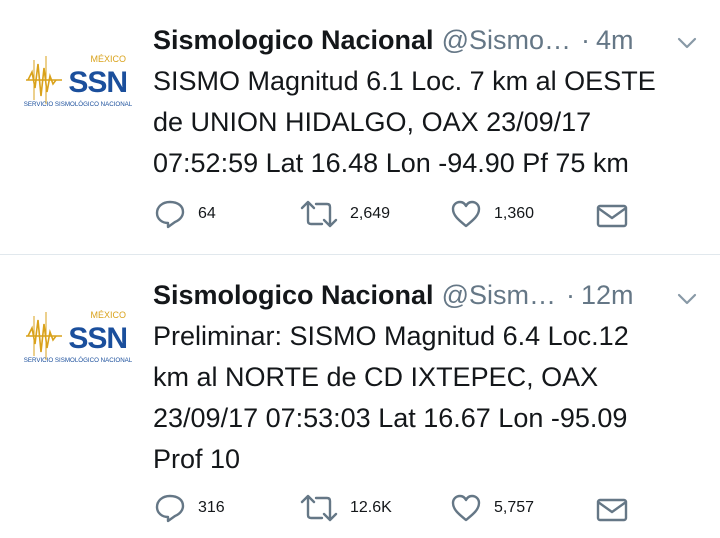 Image resolution: width=720 pixels, height=538 pixels. What do you see at coordinates (372, 122) in the screenshot?
I see `tweet-text-line: de UNION HIDALGO, OAX 23/09/17` at bounding box center [372, 122].